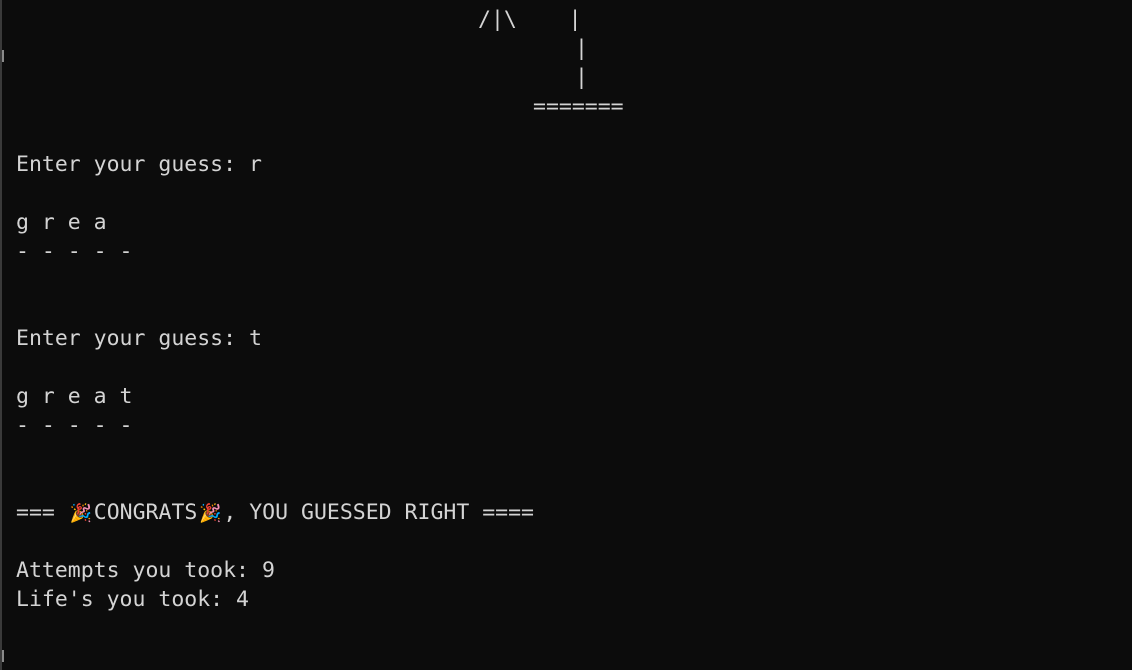 The height and width of the screenshot is (670, 1132). What do you see at coordinates (578, 106) in the screenshot?
I see `gallows-base-line: =======` at bounding box center [578, 106].